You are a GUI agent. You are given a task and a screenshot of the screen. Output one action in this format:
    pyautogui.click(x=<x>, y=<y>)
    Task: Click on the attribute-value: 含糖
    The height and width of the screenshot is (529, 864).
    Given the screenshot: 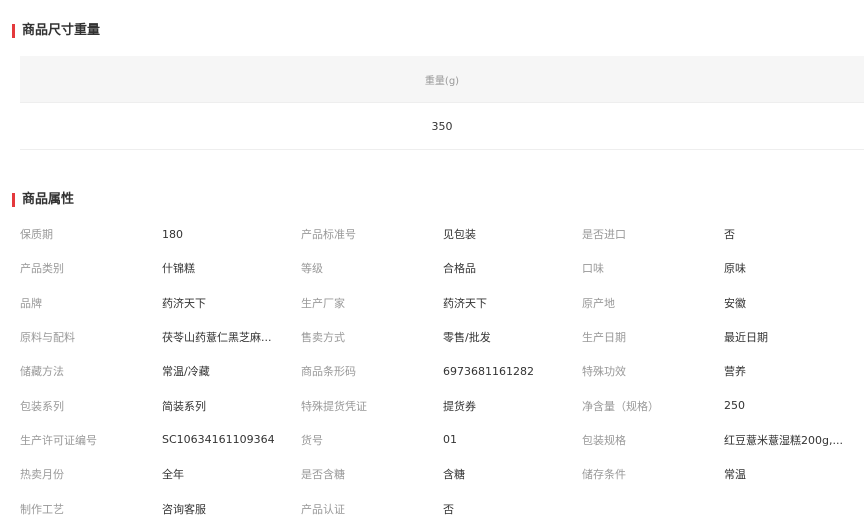 What is the action you would take?
    pyautogui.click(x=512, y=474)
    